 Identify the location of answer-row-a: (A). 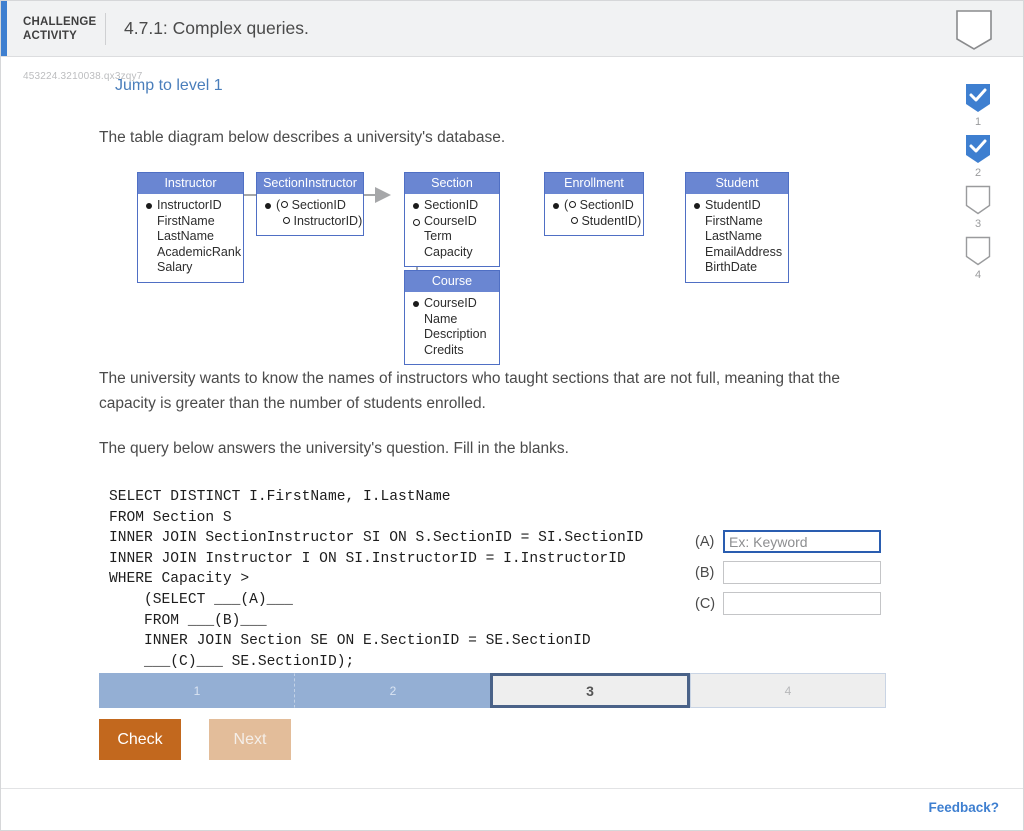
(788, 541).